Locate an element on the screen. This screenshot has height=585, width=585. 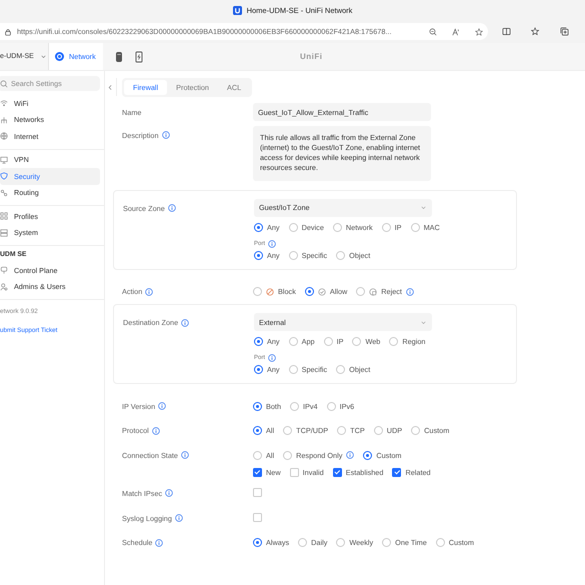
app-logo-icon is located at coordinates (237, 10).